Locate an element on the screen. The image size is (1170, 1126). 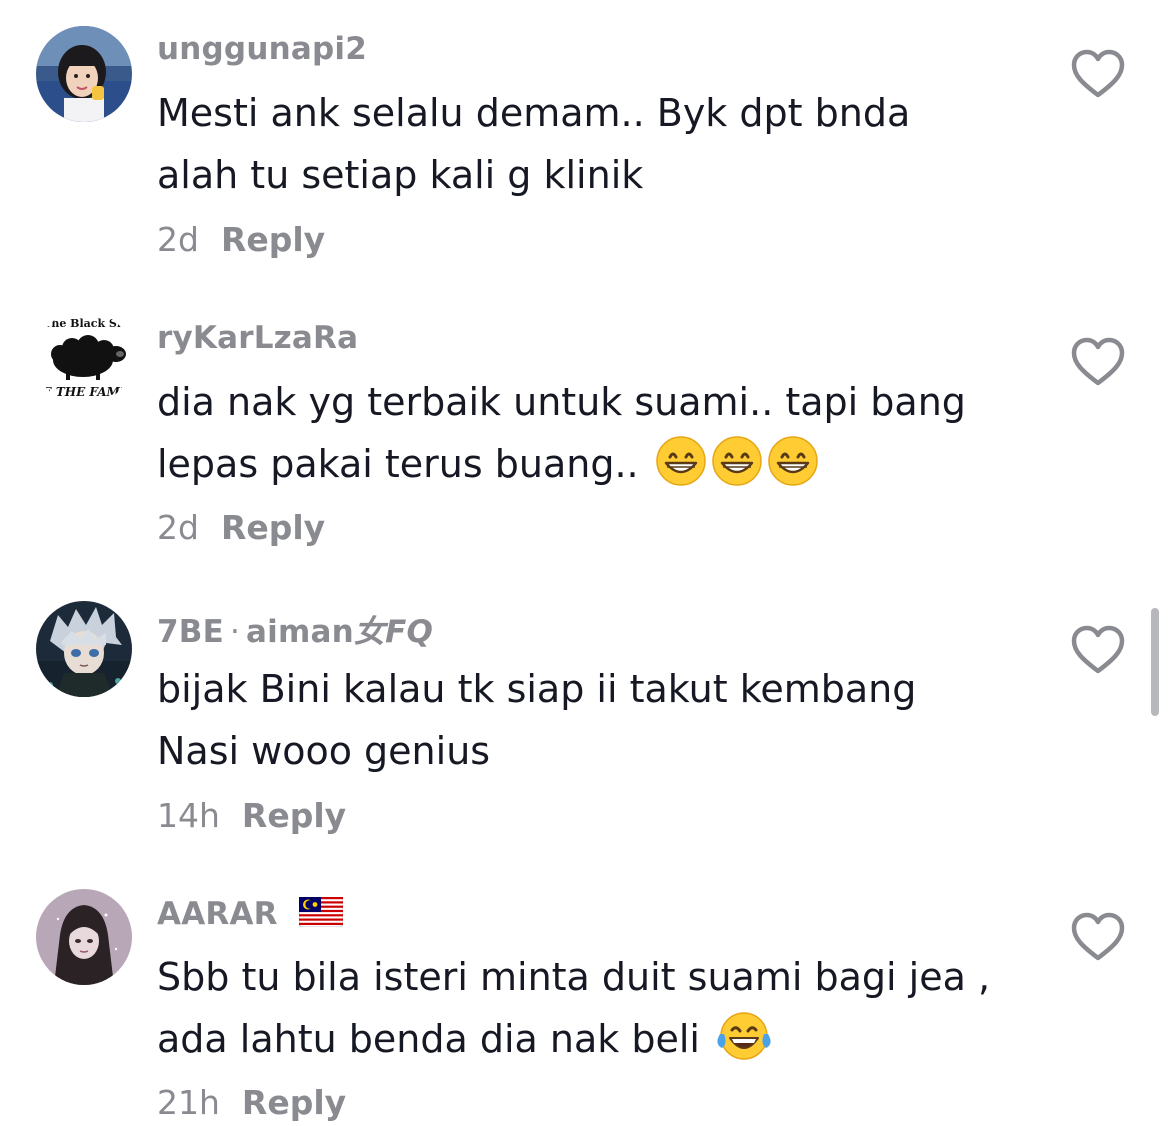
anime-character-avatar-icon is located at coordinates (84, 649).